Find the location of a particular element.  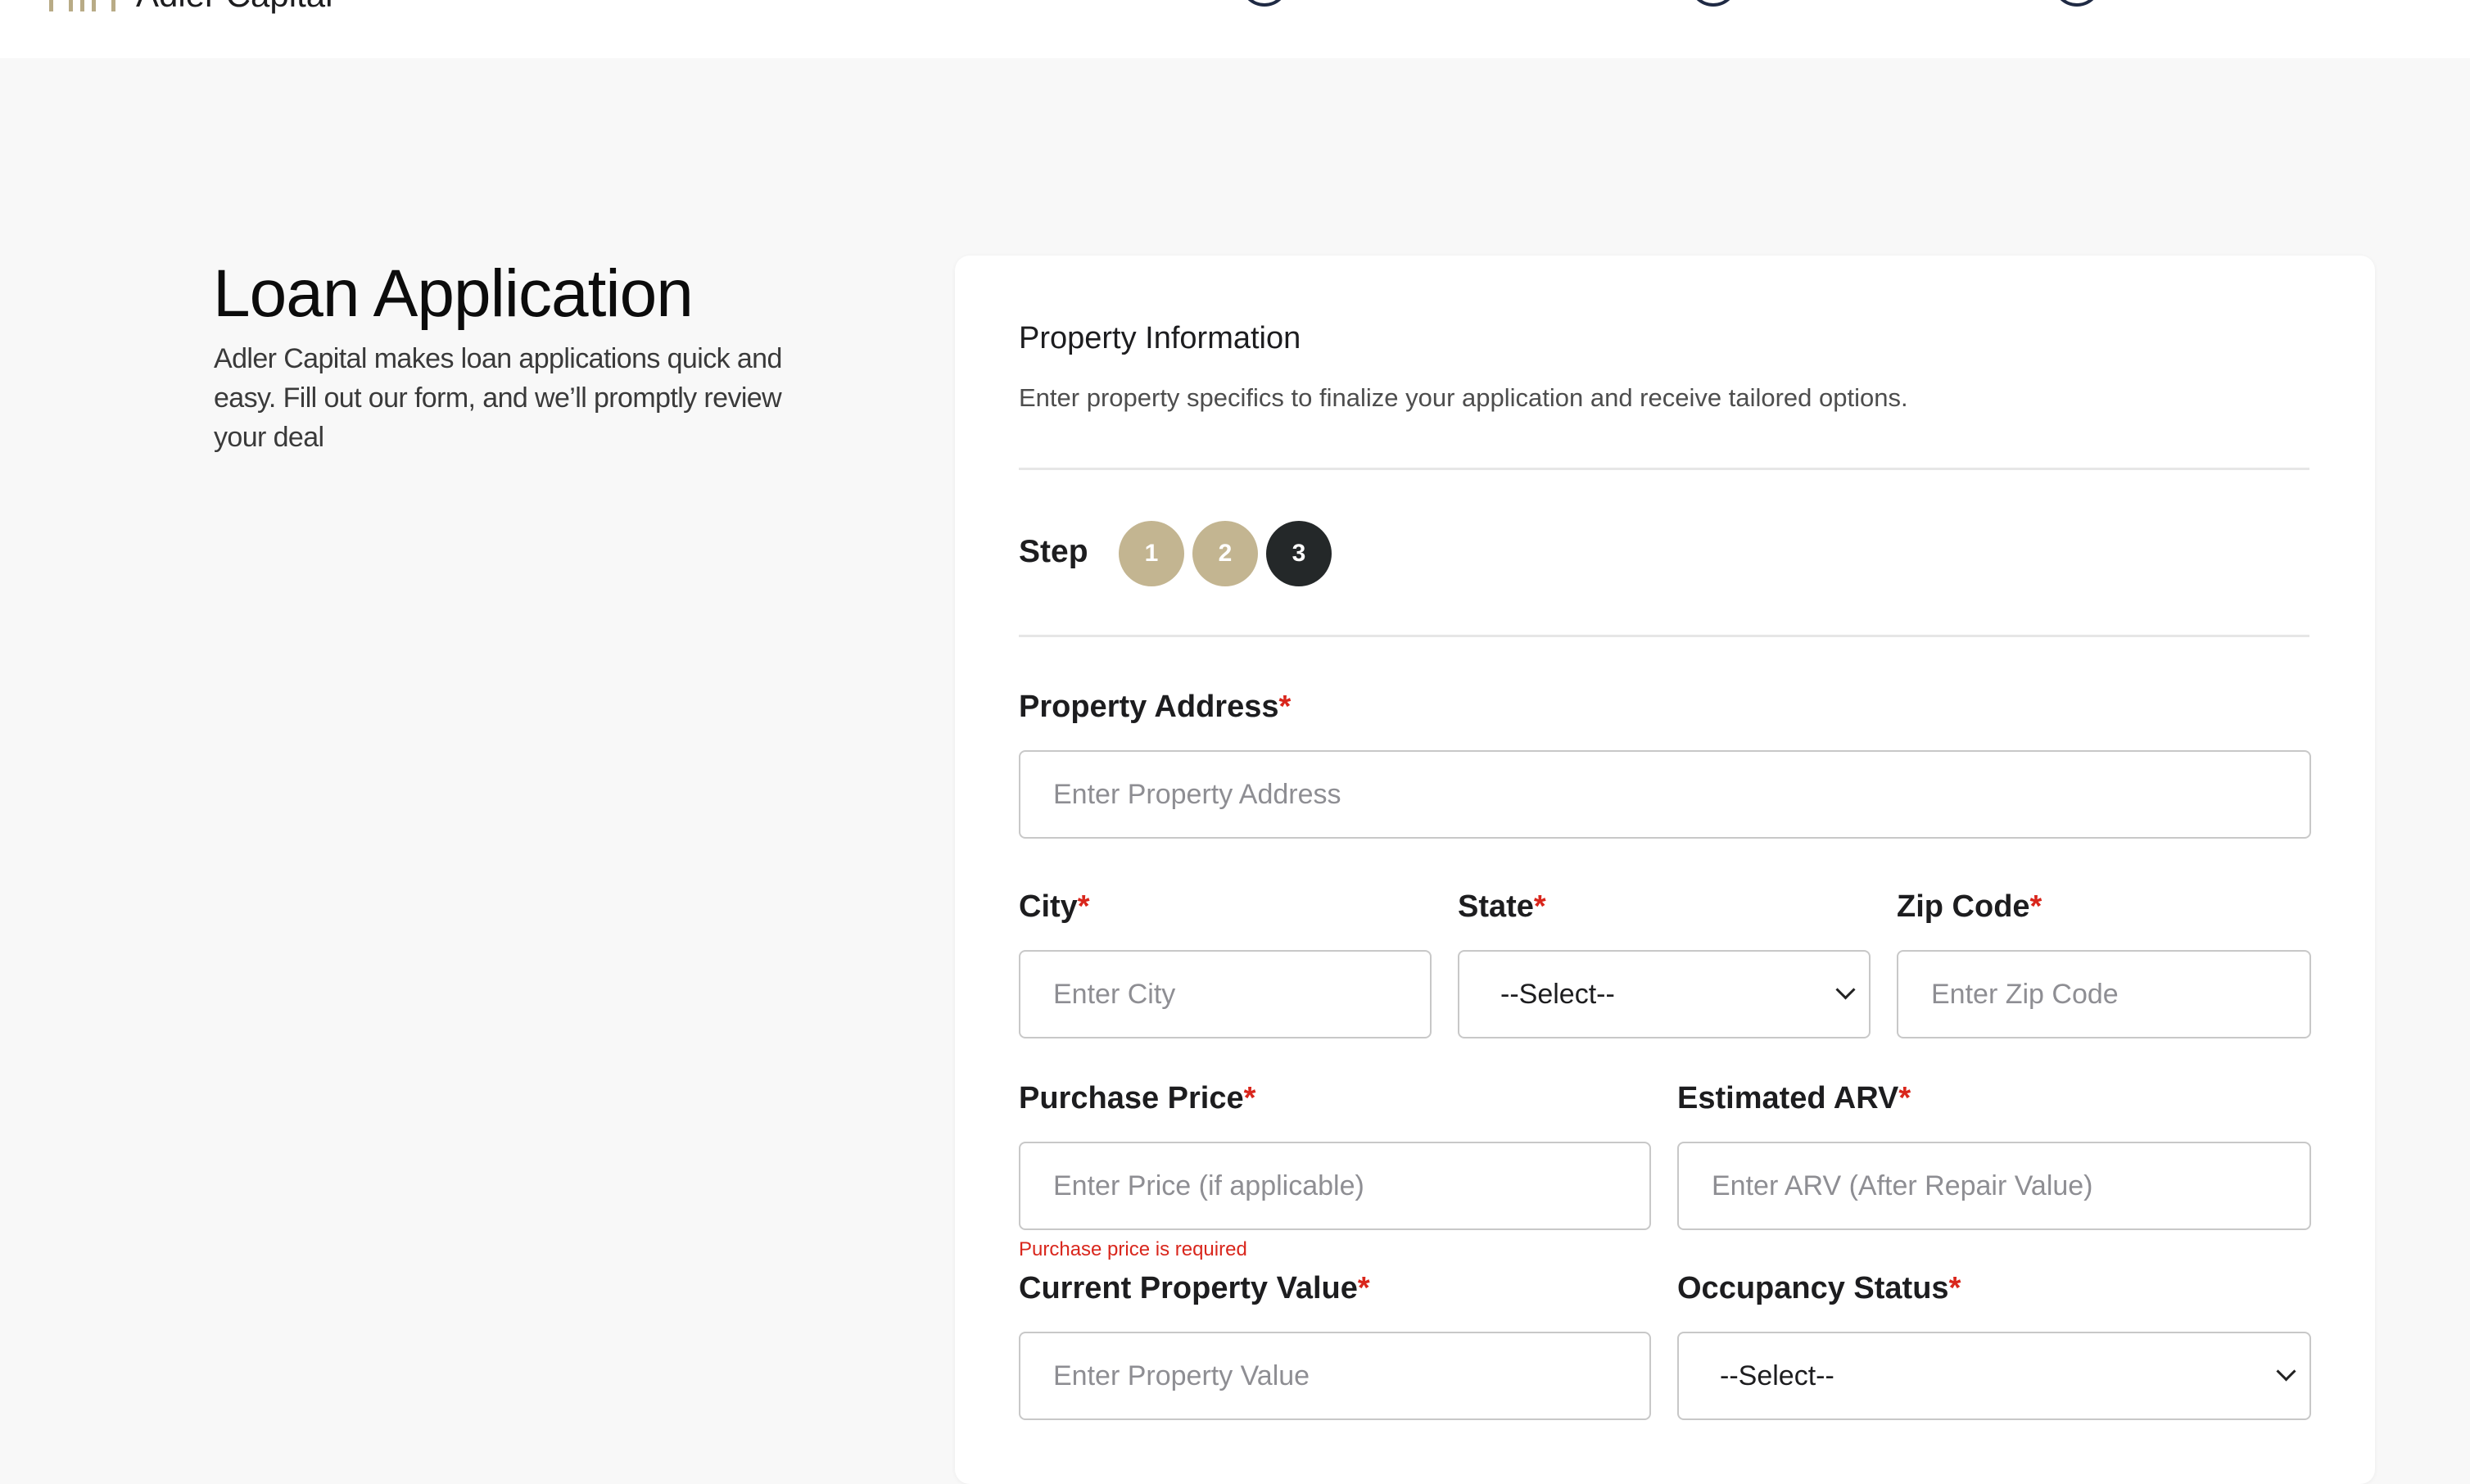

occupancy-select-value: --Select-- is located at coordinates (1777, 1375).